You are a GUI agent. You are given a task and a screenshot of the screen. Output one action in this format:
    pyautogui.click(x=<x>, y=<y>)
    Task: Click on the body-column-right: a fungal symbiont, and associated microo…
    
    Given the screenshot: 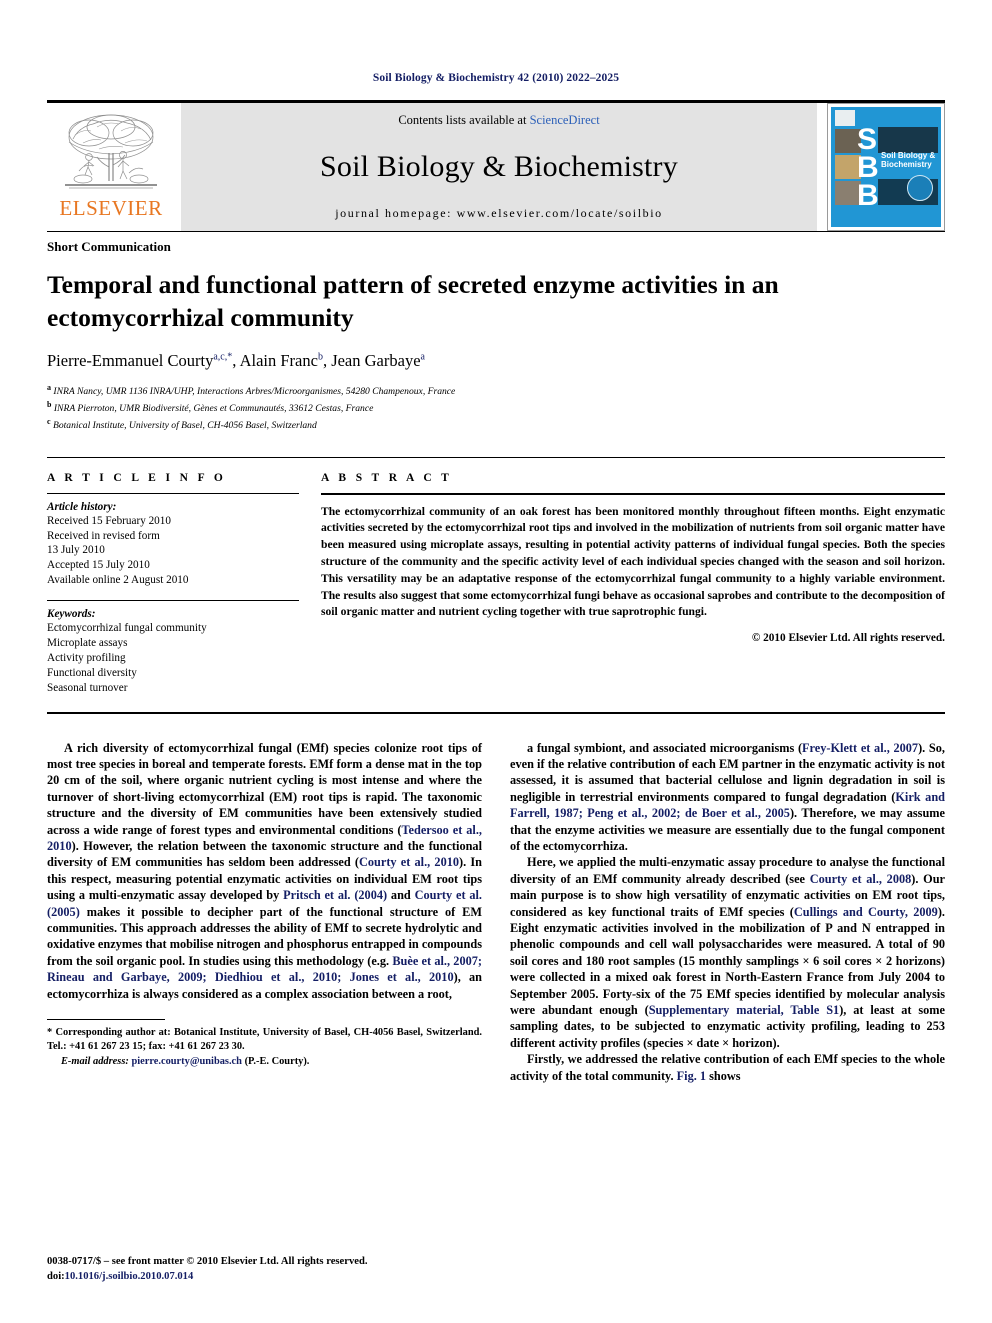 What is the action you would take?
    pyautogui.click(x=727, y=912)
    